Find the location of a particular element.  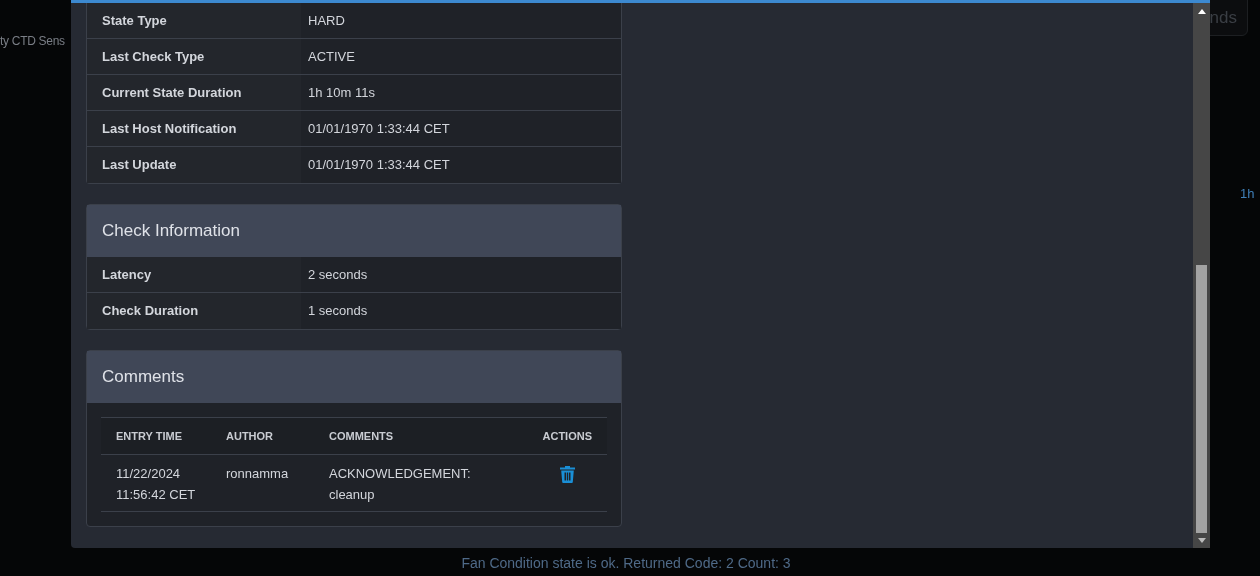

panel-title: Comments is located at coordinates (354, 377).